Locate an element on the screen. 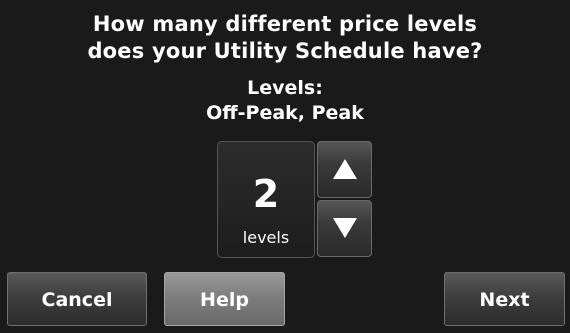  increase-button is located at coordinates (344, 169).